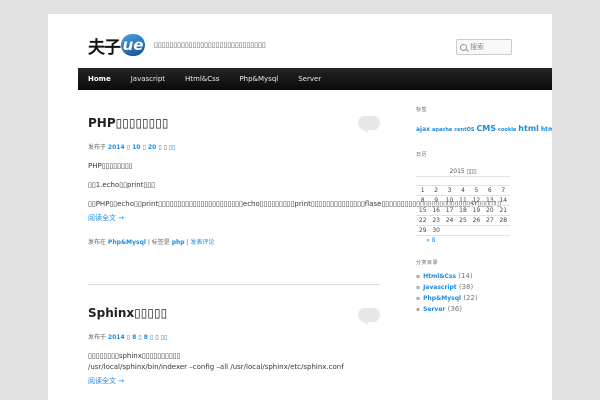 The width and height of the screenshot is (600, 400). I want to click on leave-comment-link: 发表评论, so click(202, 242).